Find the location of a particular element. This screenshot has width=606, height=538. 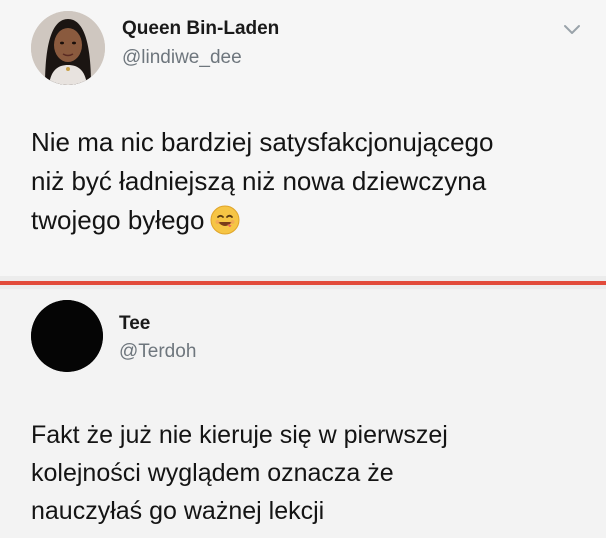

tweet-text-line: niż być ładniejszą niż nowa dziewczyna is located at coordinates (259, 181).